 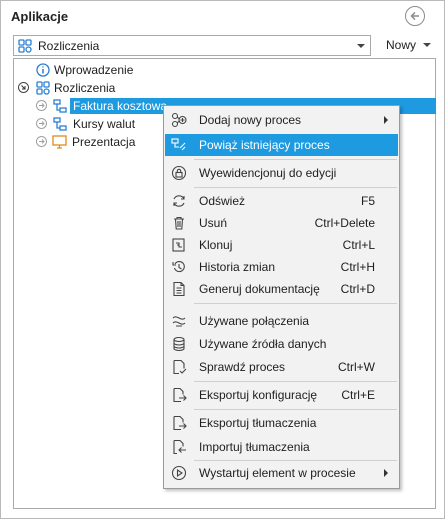 I want to click on clone-icon, so click(x=178, y=245).